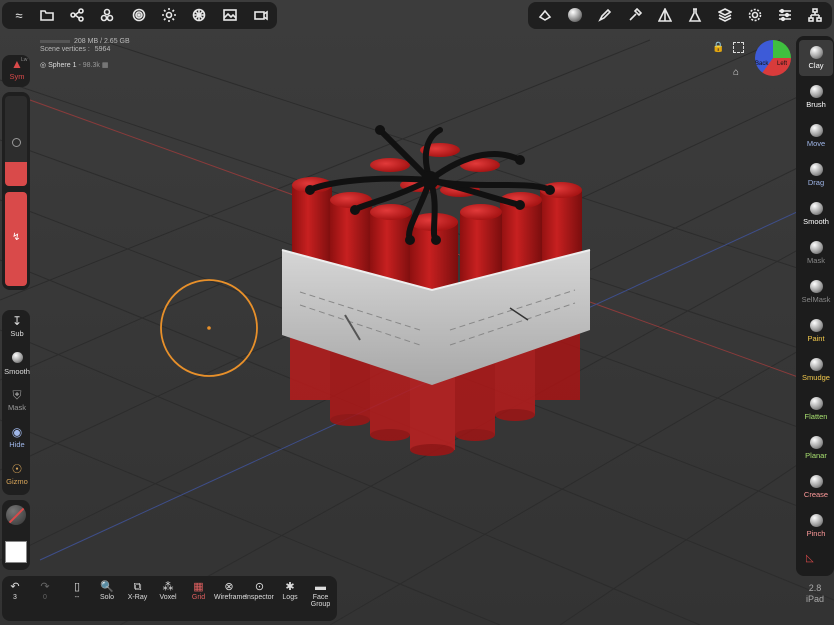  What do you see at coordinates (321, 594) in the screenshot?
I see `toggle-face-group: ▬ Face Group` at bounding box center [321, 594].